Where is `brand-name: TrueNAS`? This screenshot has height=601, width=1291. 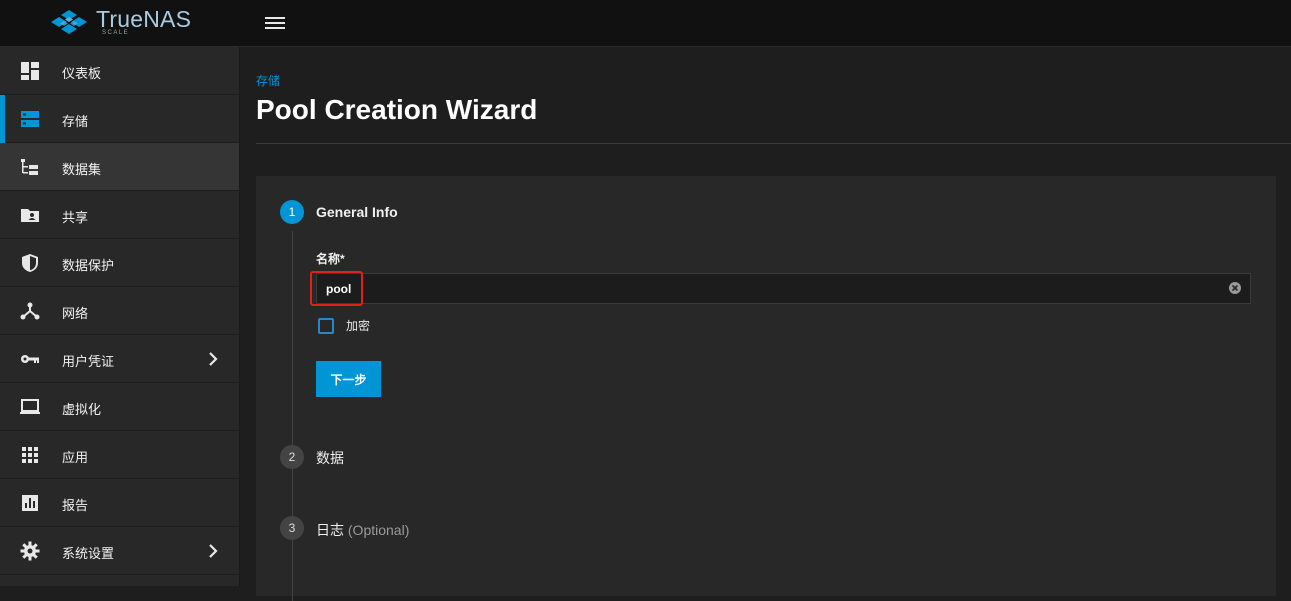 brand-name: TrueNAS is located at coordinates (144, 19).